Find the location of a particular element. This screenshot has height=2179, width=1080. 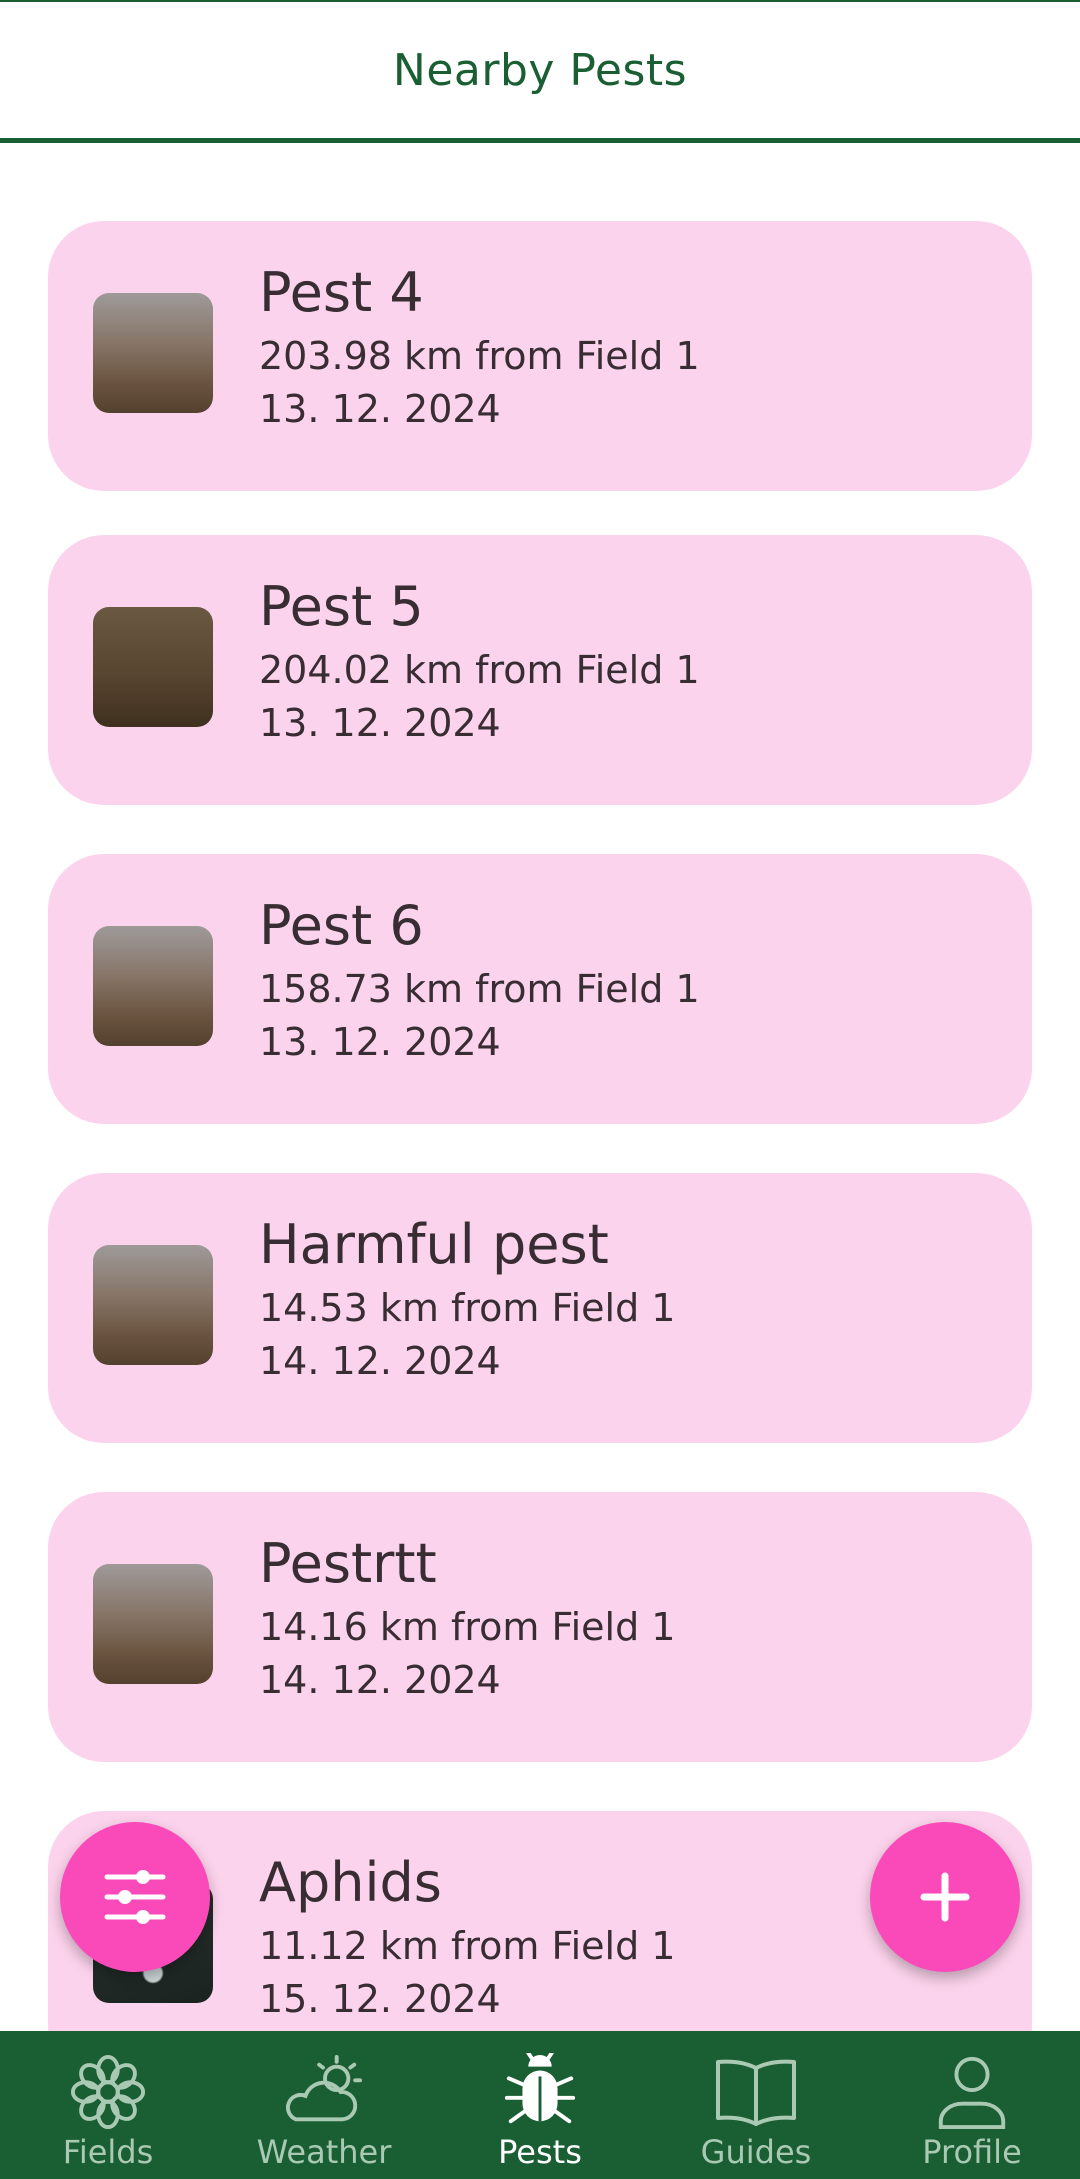

nav-guides: Guides is located at coordinates (756, 2105).